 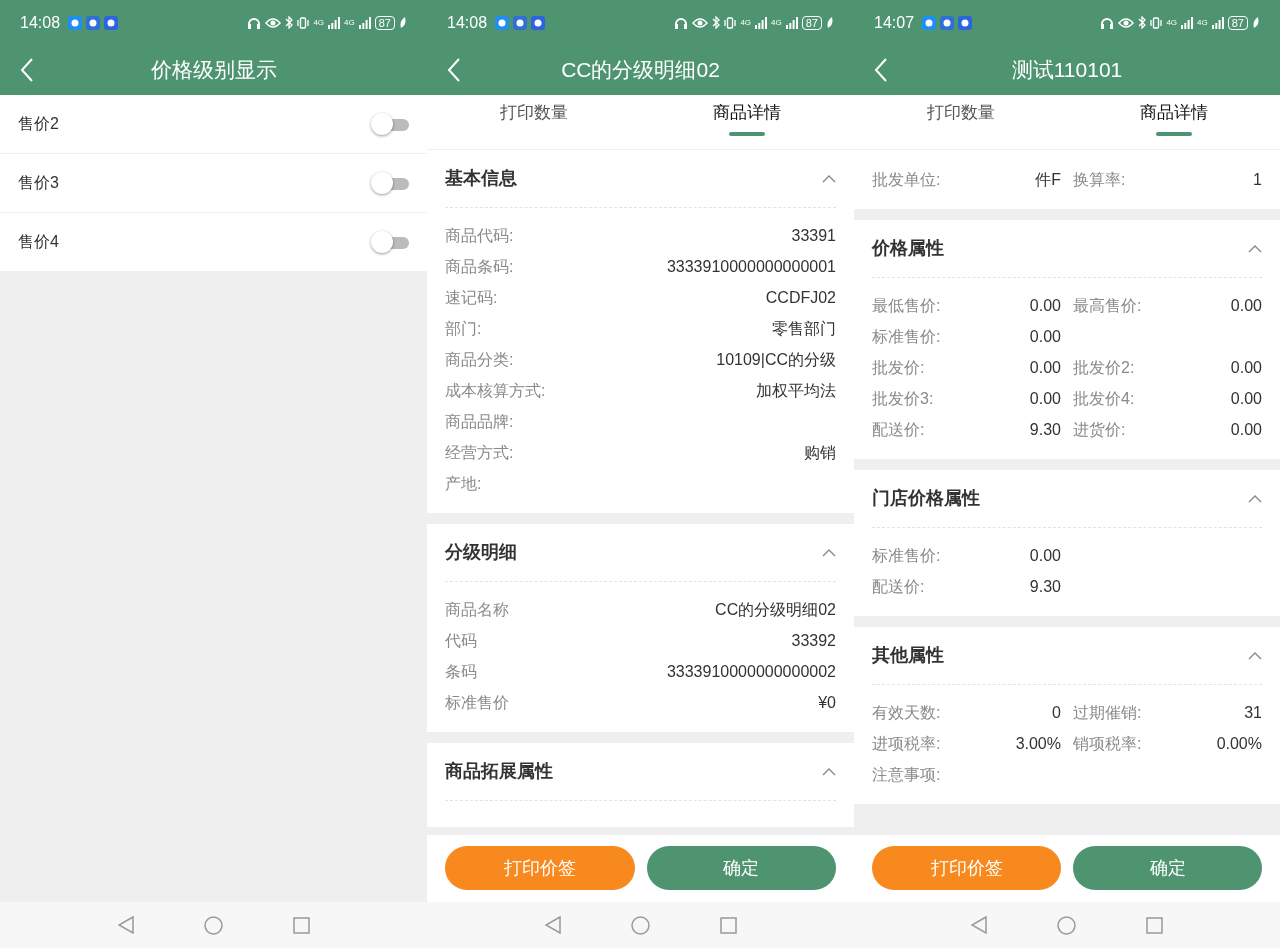 What do you see at coordinates (481, 552) in the screenshot?
I see `section-title: 分级明细` at bounding box center [481, 552].